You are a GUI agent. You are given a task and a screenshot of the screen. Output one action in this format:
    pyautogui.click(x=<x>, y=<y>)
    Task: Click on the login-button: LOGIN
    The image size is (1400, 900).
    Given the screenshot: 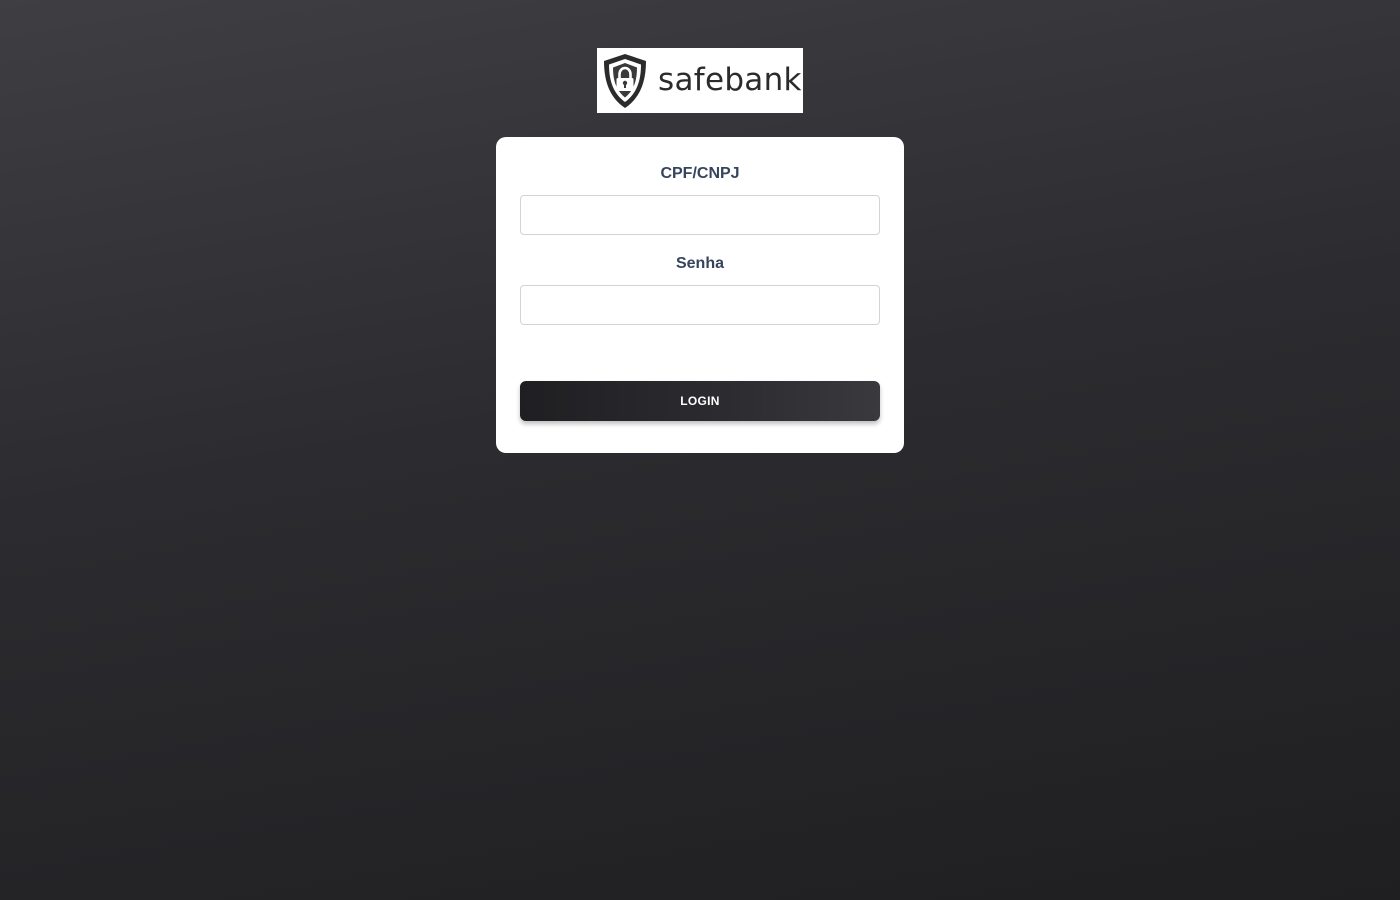 What is the action you would take?
    pyautogui.click(x=700, y=401)
    